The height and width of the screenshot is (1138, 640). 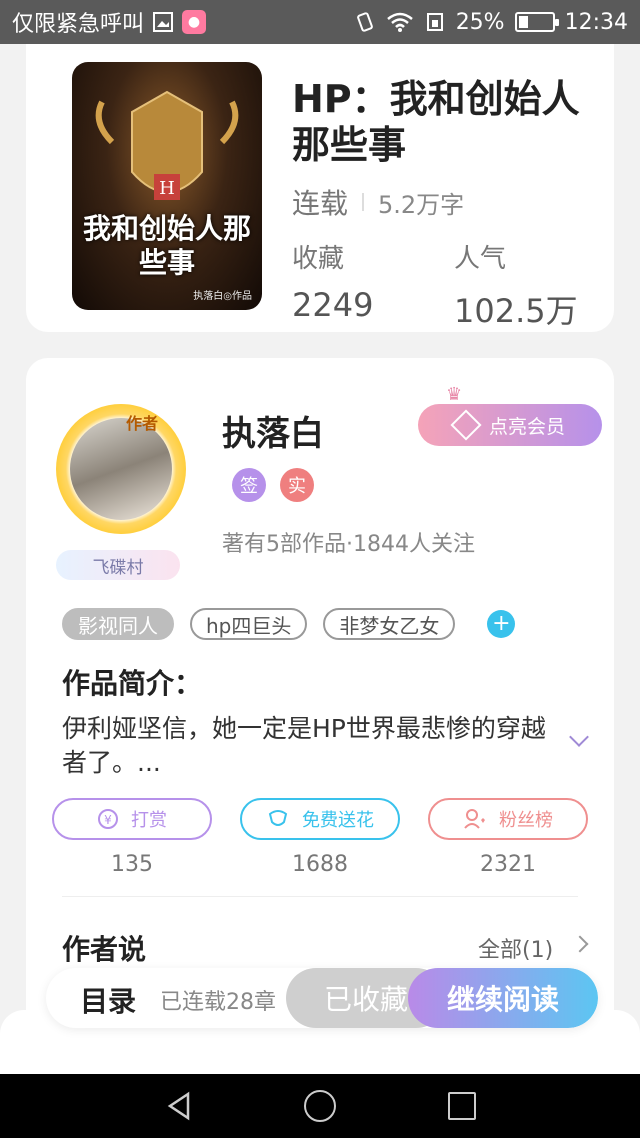 What do you see at coordinates (249, 485) in the screenshot?
I see `signed-badge: 签` at bounding box center [249, 485].